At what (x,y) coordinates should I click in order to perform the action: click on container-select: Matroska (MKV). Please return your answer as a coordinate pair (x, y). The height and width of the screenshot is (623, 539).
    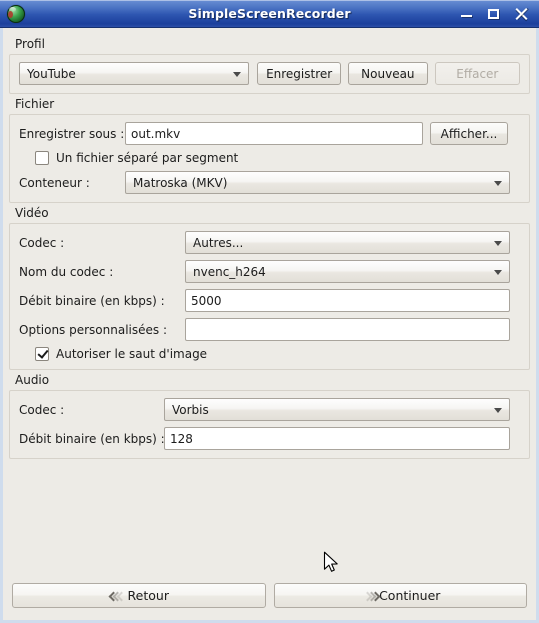
    Looking at the image, I should click on (317, 182).